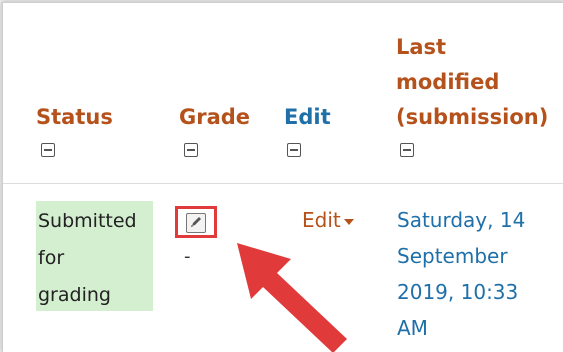 Image resolution: width=563 pixels, height=352 pixels. Describe the element at coordinates (283, 183) in the screenshot. I see `header-divider` at that location.